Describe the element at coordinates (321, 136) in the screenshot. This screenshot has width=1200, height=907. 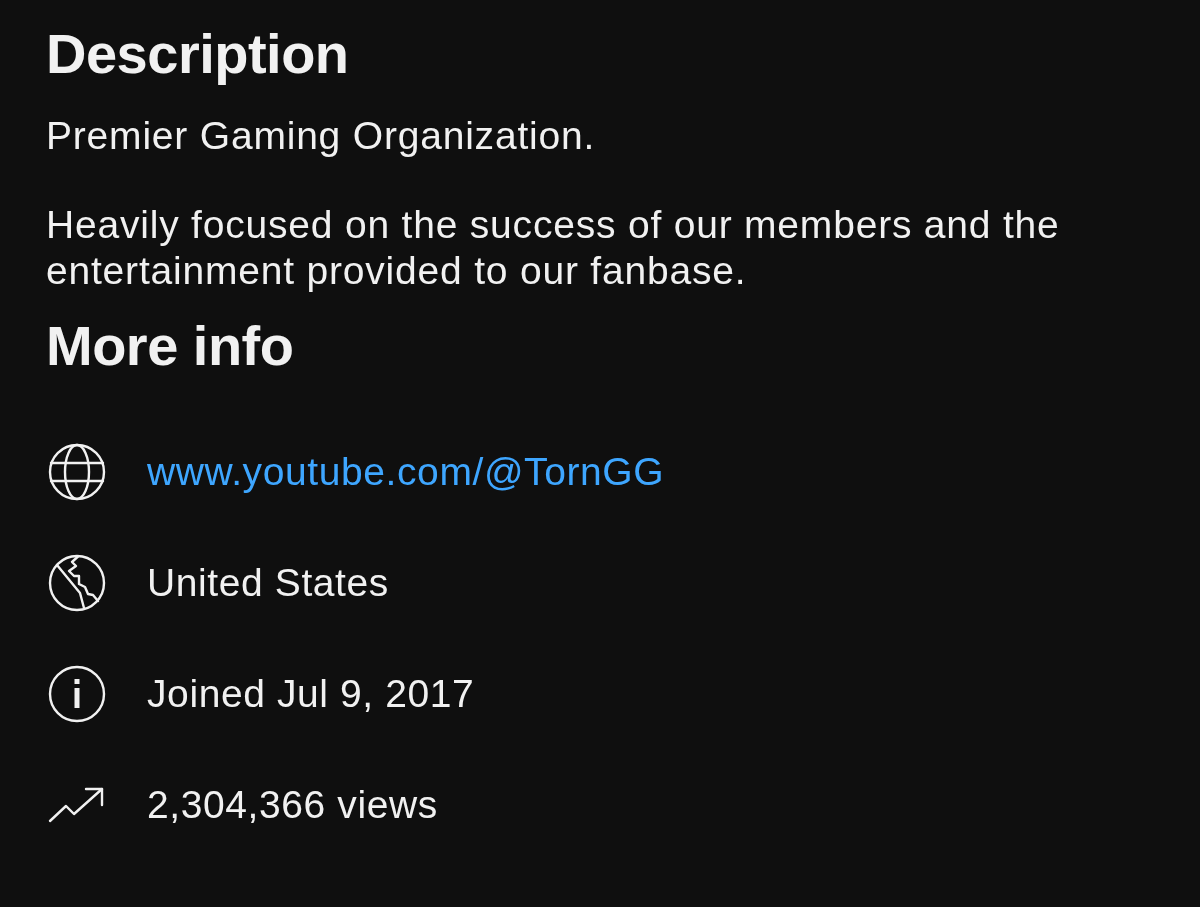
I see `description-paragraph: Premier Gaming Organization.` at that location.